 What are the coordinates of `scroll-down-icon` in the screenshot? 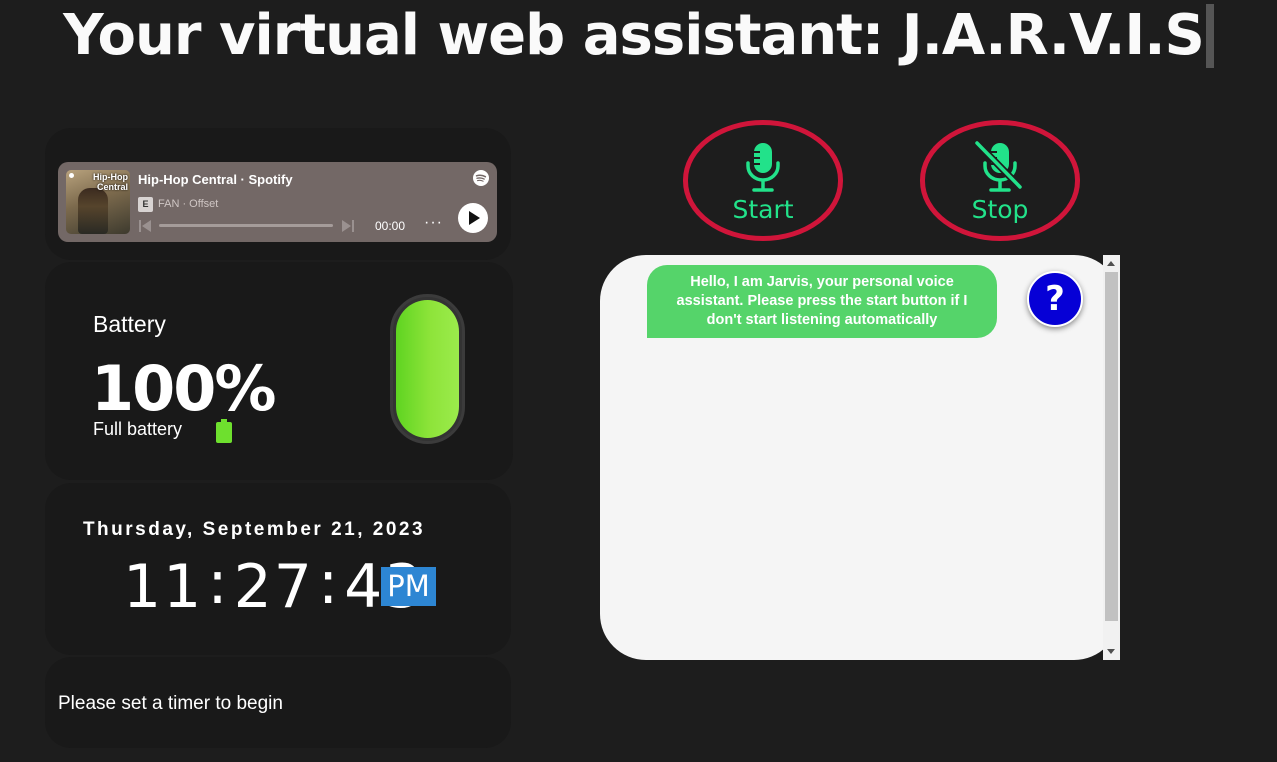 It's located at (1111, 651).